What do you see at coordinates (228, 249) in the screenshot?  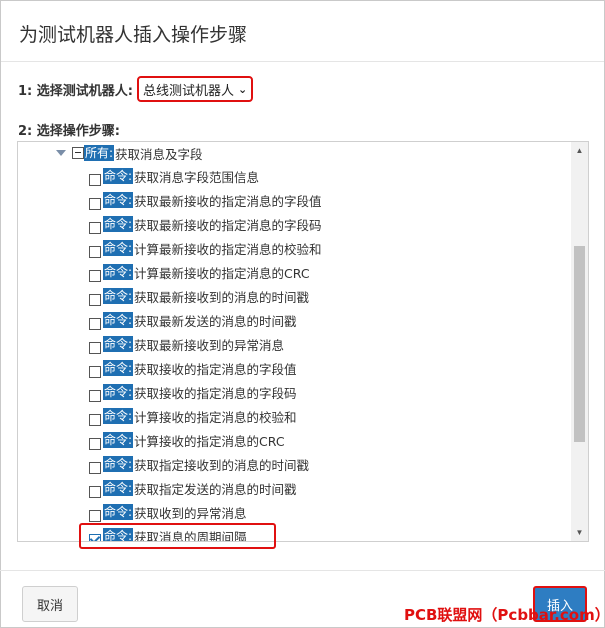 I see `item-label: 计算最新接收的指定消息的校验和` at bounding box center [228, 249].